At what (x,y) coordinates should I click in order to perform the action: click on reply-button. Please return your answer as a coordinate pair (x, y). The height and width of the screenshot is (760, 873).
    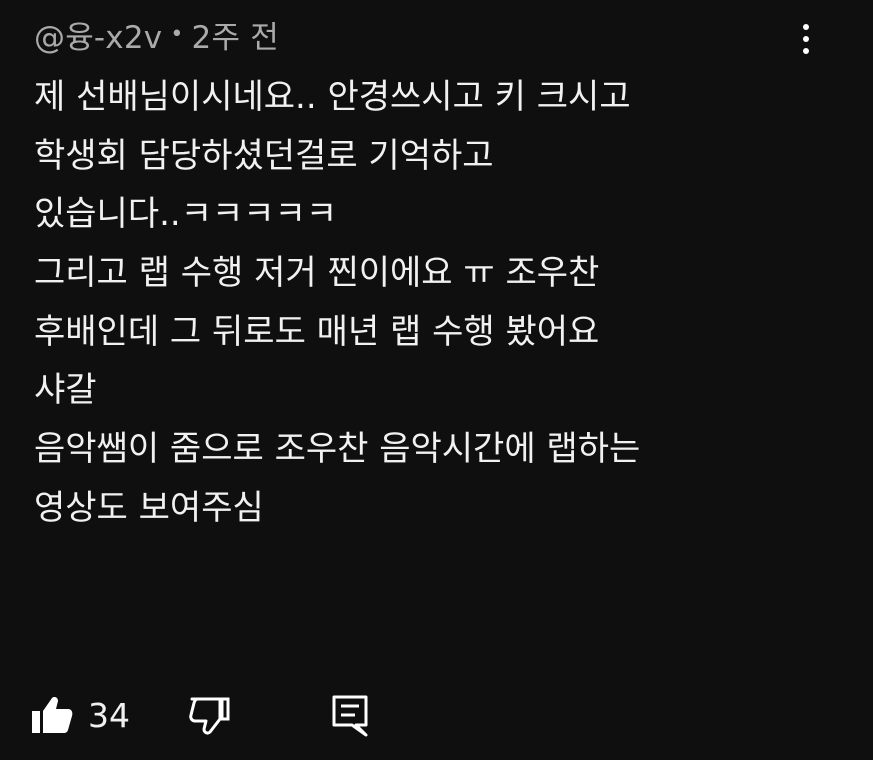
    Looking at the image, I should click on (350, 715).